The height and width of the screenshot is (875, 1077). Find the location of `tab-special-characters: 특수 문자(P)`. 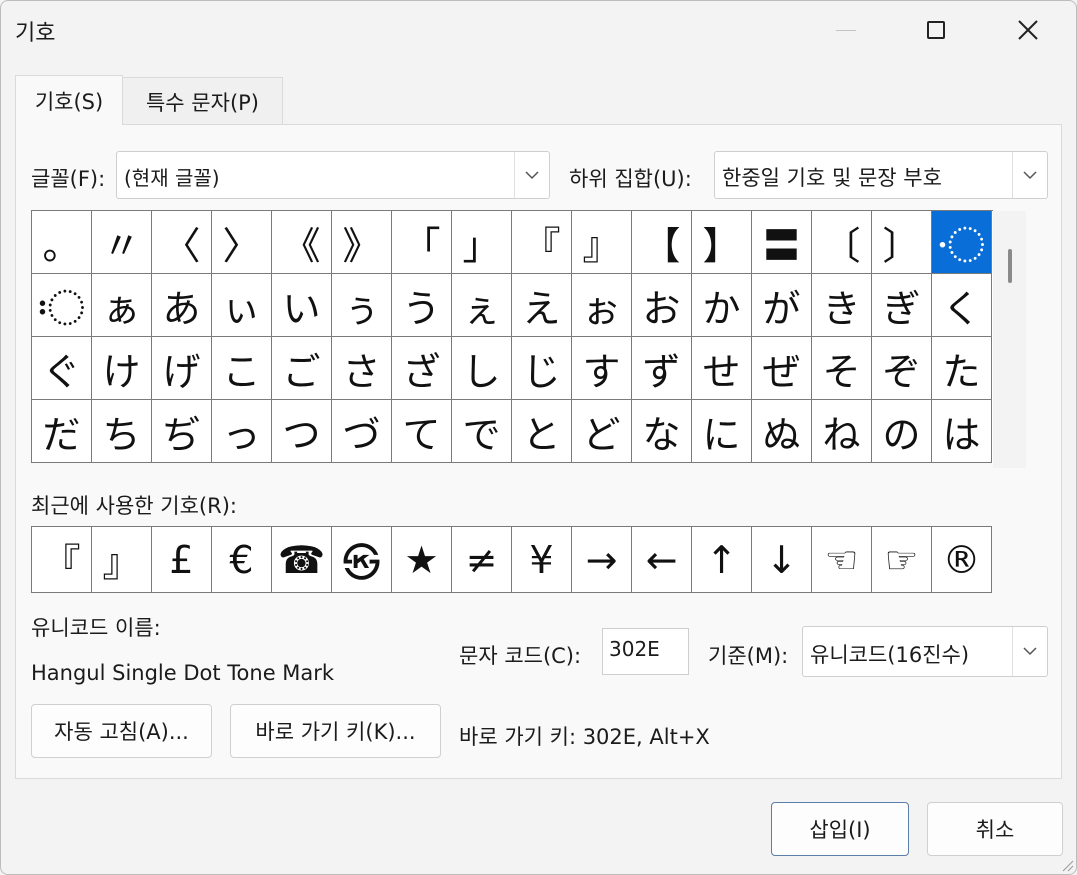

tab-special-characters: 특수 문자(P) is located at coordinates (203, 101).